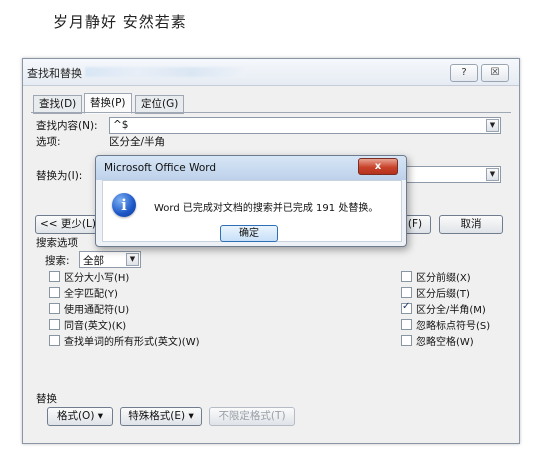  What do you see at coordinates (451, 310) in the screenshot?
I see `match-width-label: 区分全/半角(M)` at bounding box center [451, 310].